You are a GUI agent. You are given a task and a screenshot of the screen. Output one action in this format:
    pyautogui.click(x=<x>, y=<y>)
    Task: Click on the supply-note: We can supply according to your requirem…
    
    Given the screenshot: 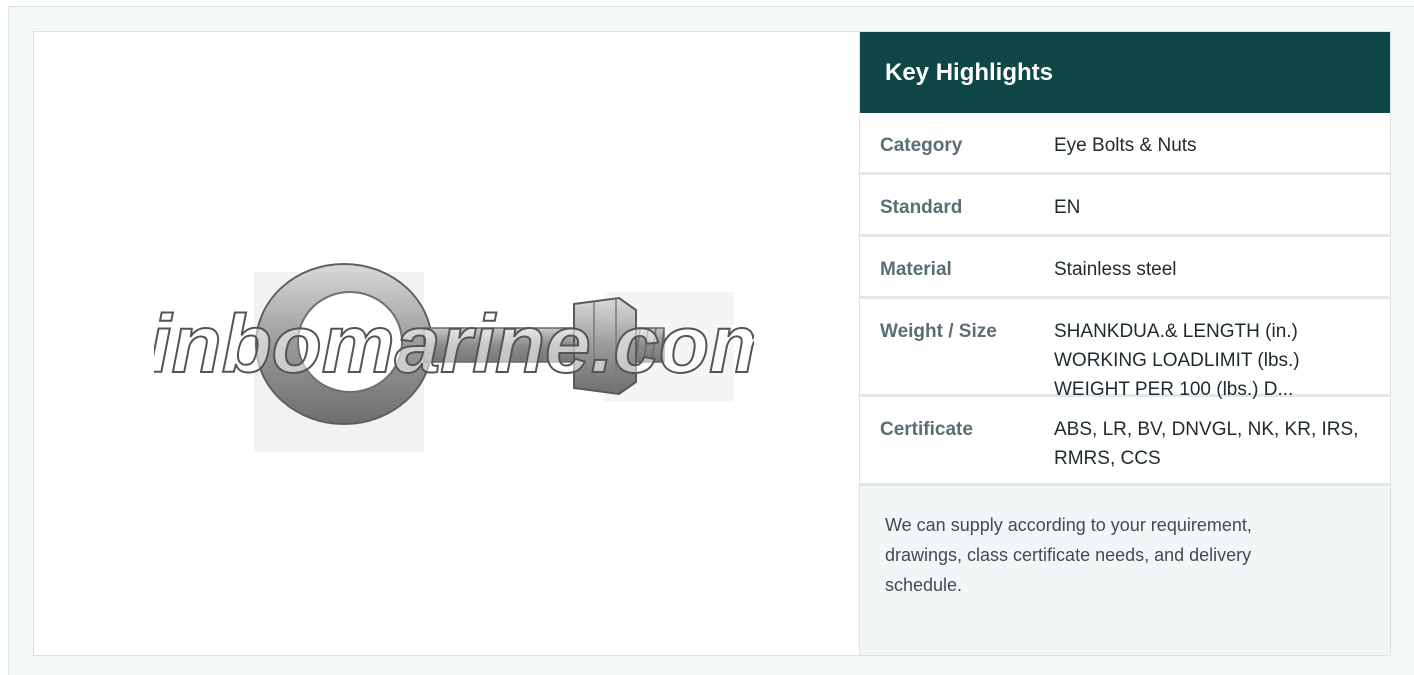 What is the action you would take?
    pyautogui.click(x=1125, y=570)
    